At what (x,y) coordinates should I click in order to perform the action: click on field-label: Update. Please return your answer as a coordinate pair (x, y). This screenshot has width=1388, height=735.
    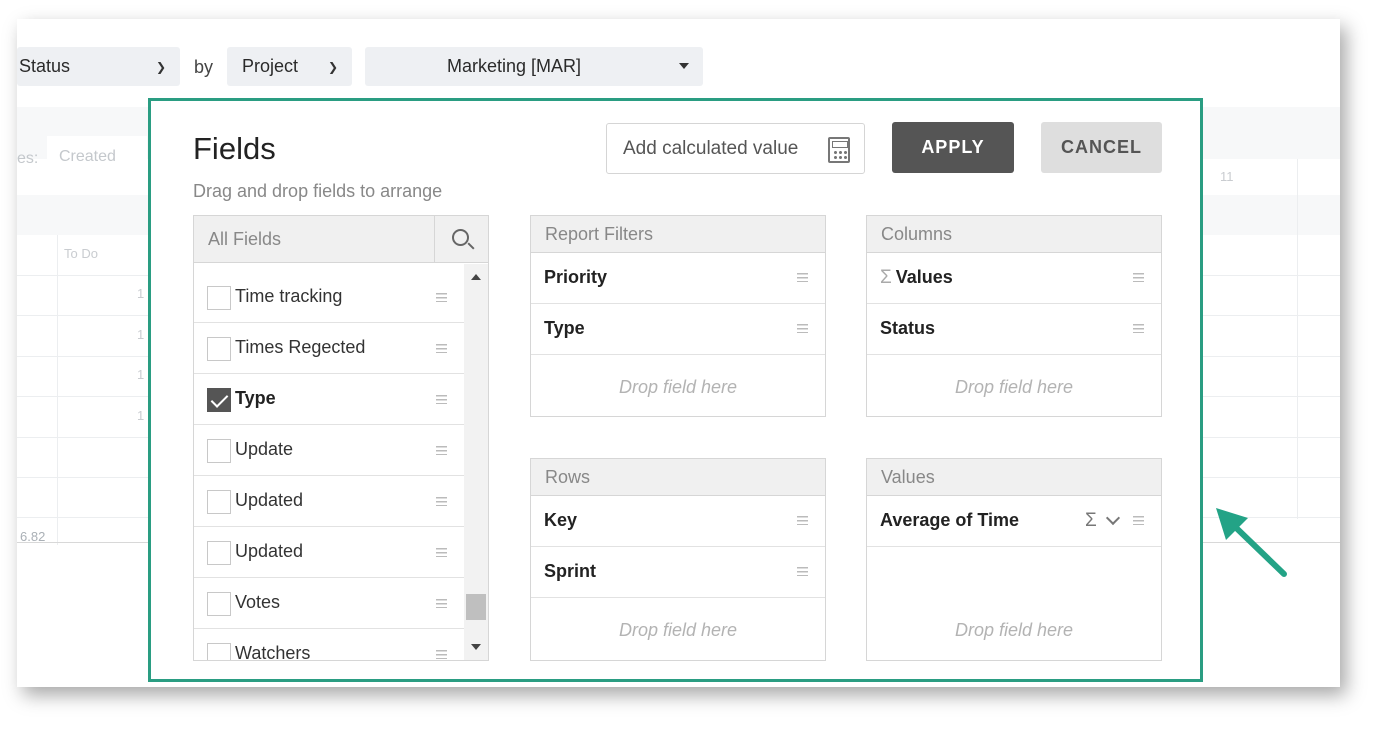
    Looking at the image, I should click on (264, 449).